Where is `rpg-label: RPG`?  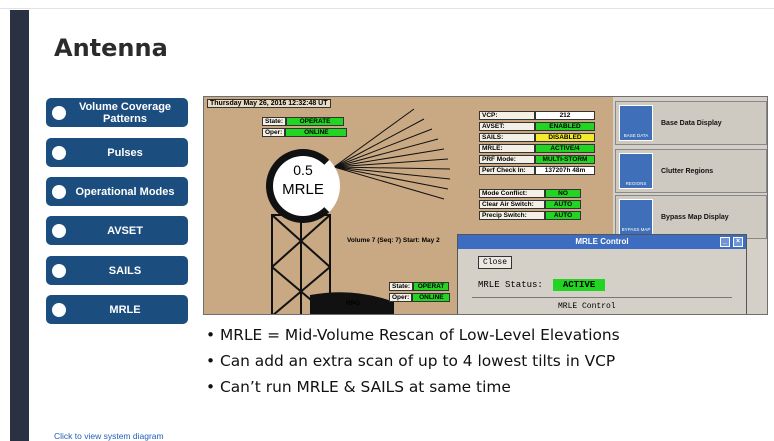
rpg-label: RPG is located at coordinates (353, 303).